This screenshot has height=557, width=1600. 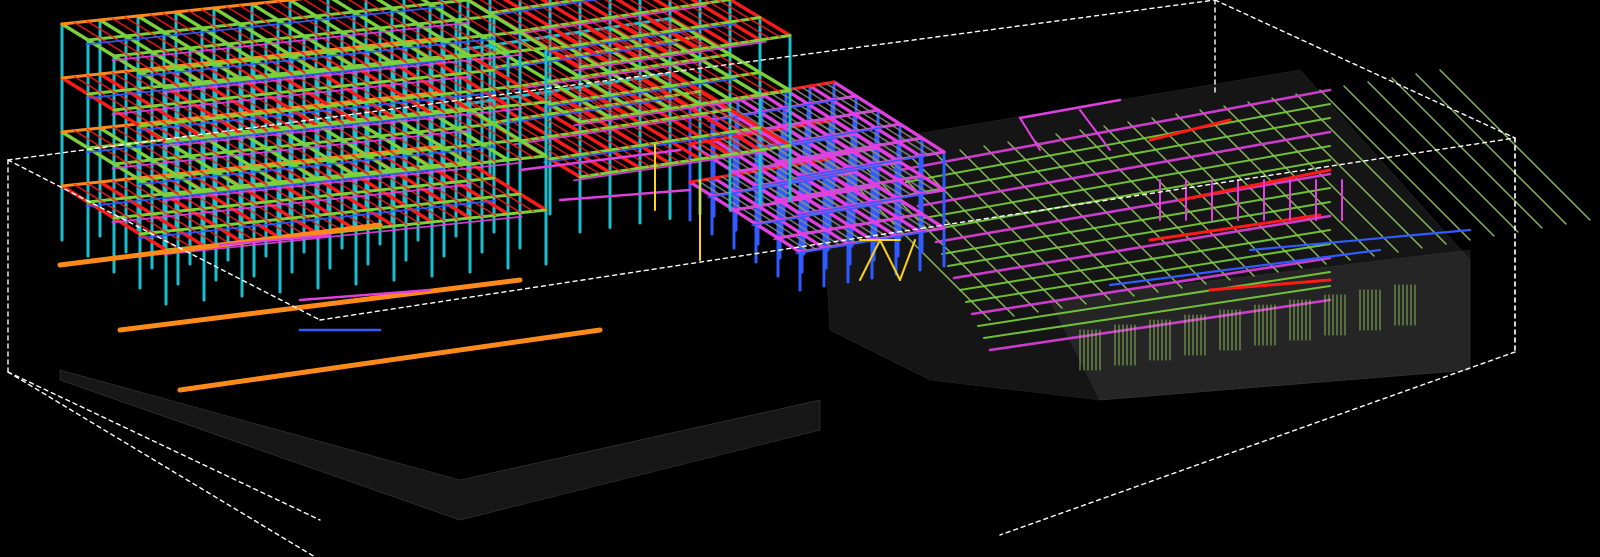 I want to click on foundation-slab, so click(x=440, y=445).